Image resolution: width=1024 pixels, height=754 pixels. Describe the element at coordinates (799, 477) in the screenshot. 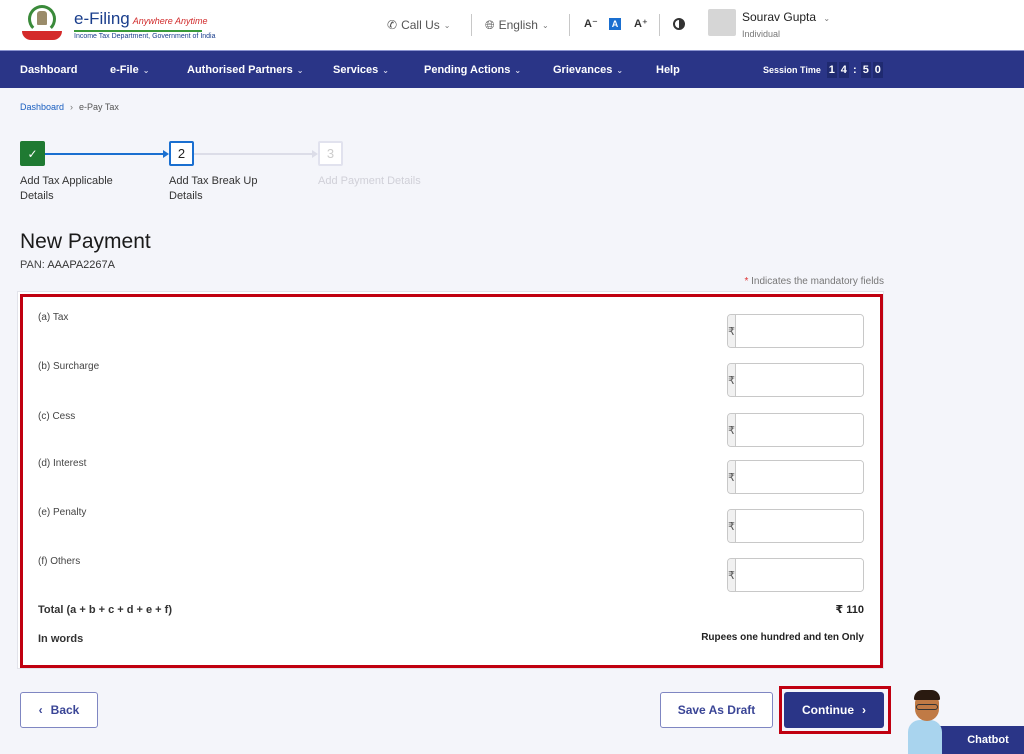

I see `interest-input` at that location.